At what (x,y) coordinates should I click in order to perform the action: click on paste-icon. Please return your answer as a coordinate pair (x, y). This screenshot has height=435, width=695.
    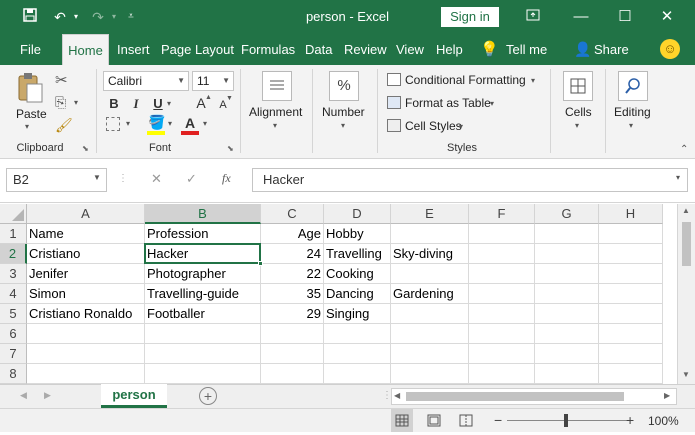
    Looking at the image, I should click on (30, 88).